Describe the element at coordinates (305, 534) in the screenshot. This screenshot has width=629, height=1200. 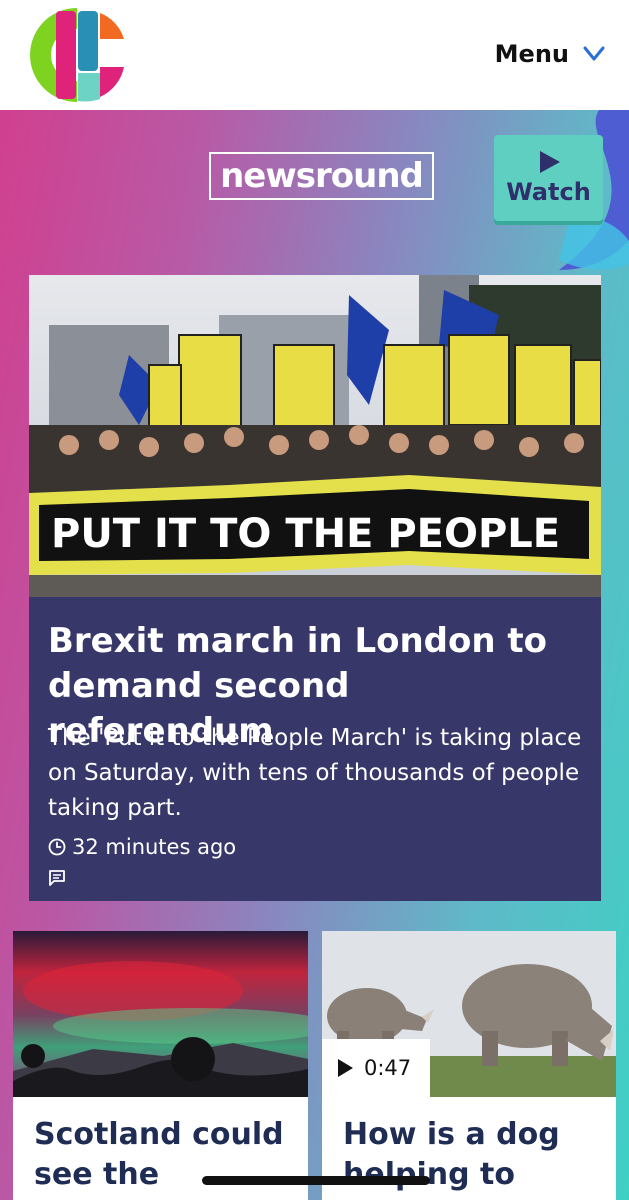
I see `banner-text: PUT IT TO THE PEOPLE` at that location.